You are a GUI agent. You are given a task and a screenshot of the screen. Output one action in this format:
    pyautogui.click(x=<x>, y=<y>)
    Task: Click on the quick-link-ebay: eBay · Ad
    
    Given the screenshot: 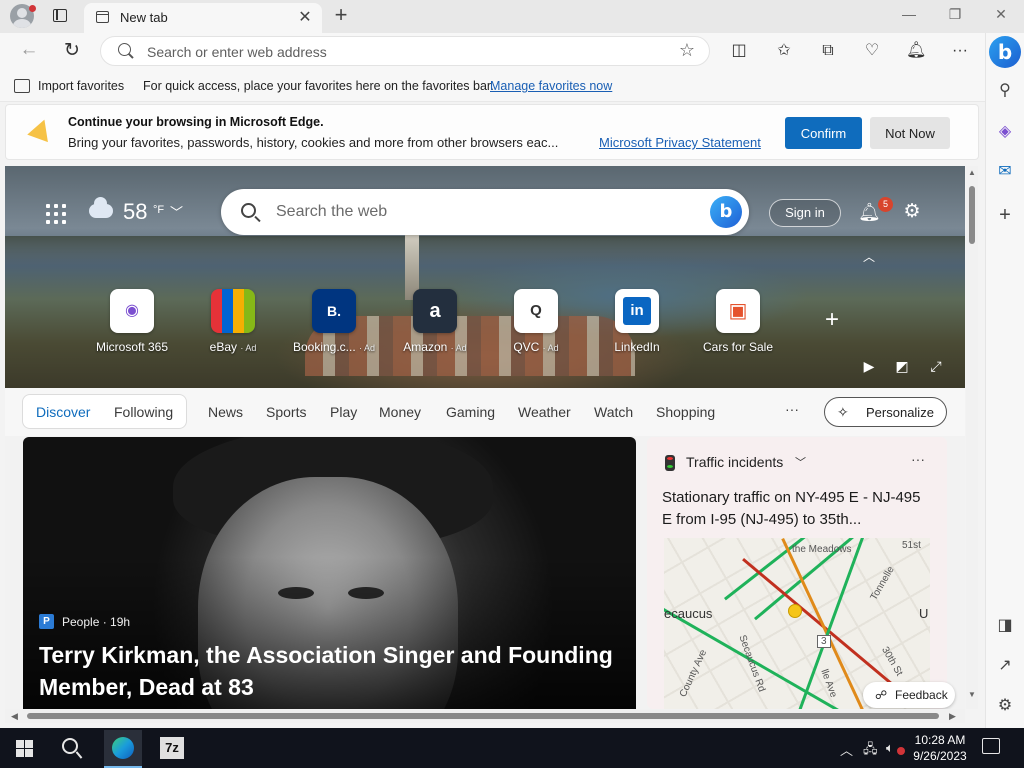 What is the action you would take?
    pyautogui.click(x=233, y=324)
    